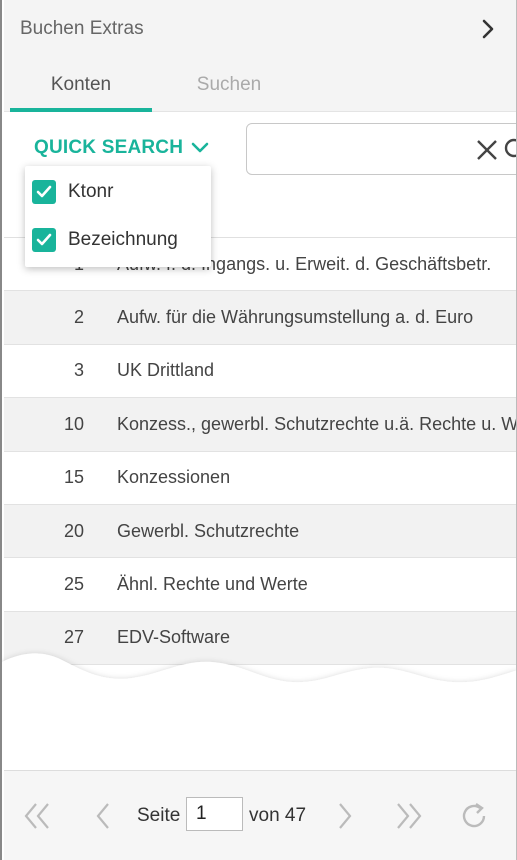 This screenshot has width=517, height=860. I want to click on tab-bar: Konten Suchen, so click(260, 85).